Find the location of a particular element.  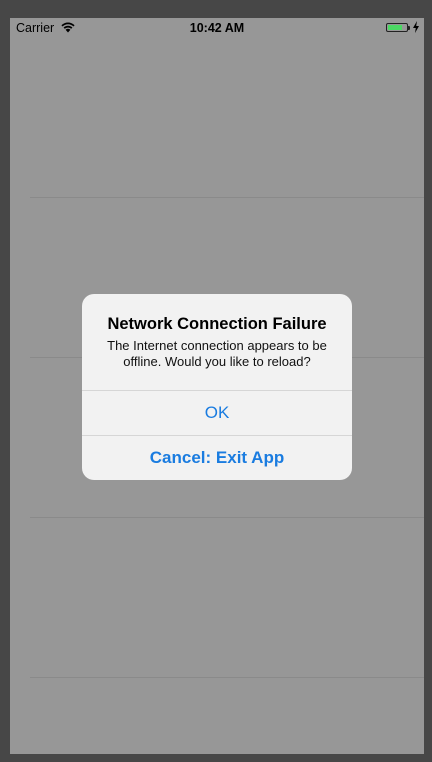

battery-level-fill is located at coordinates (395, 27).